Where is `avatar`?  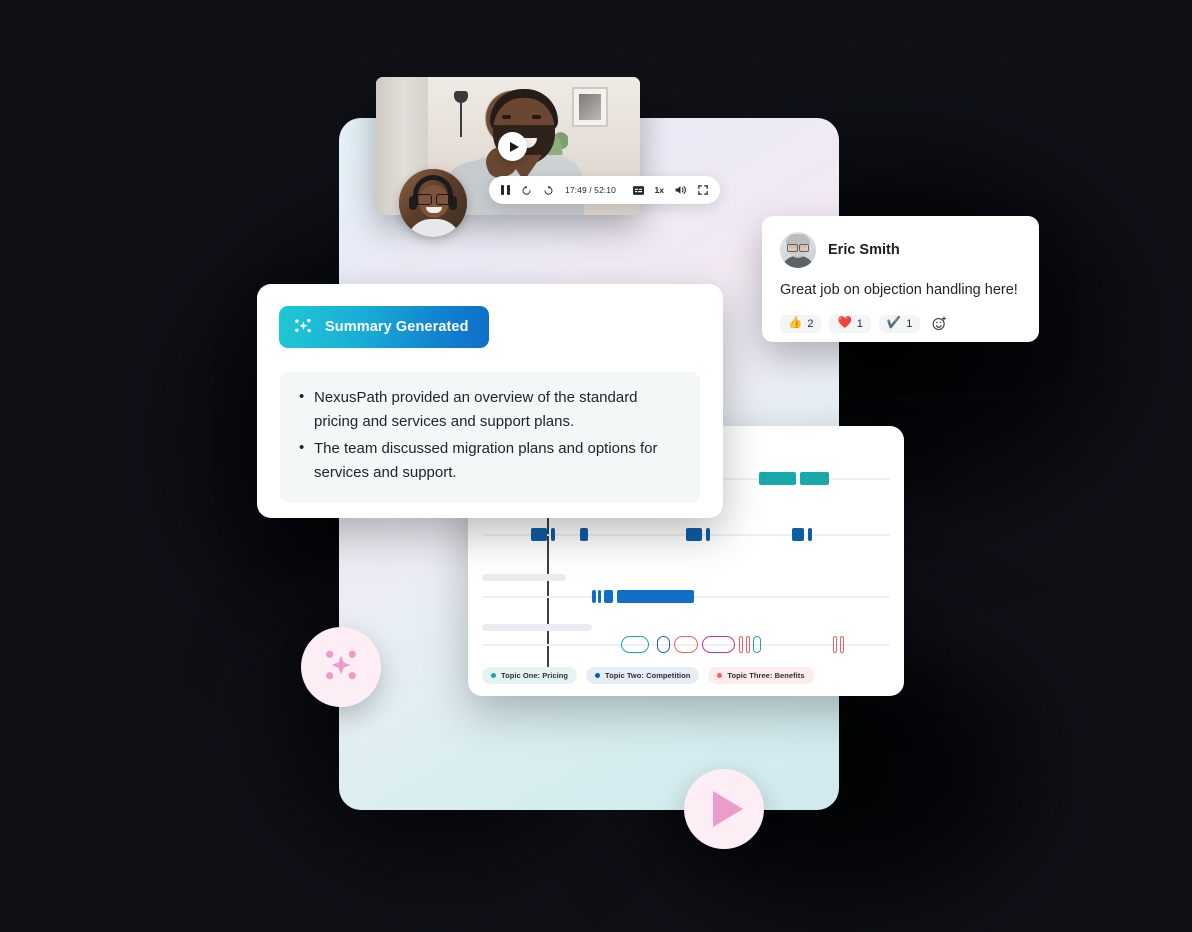
avatar is located at coordinates (798, 250).